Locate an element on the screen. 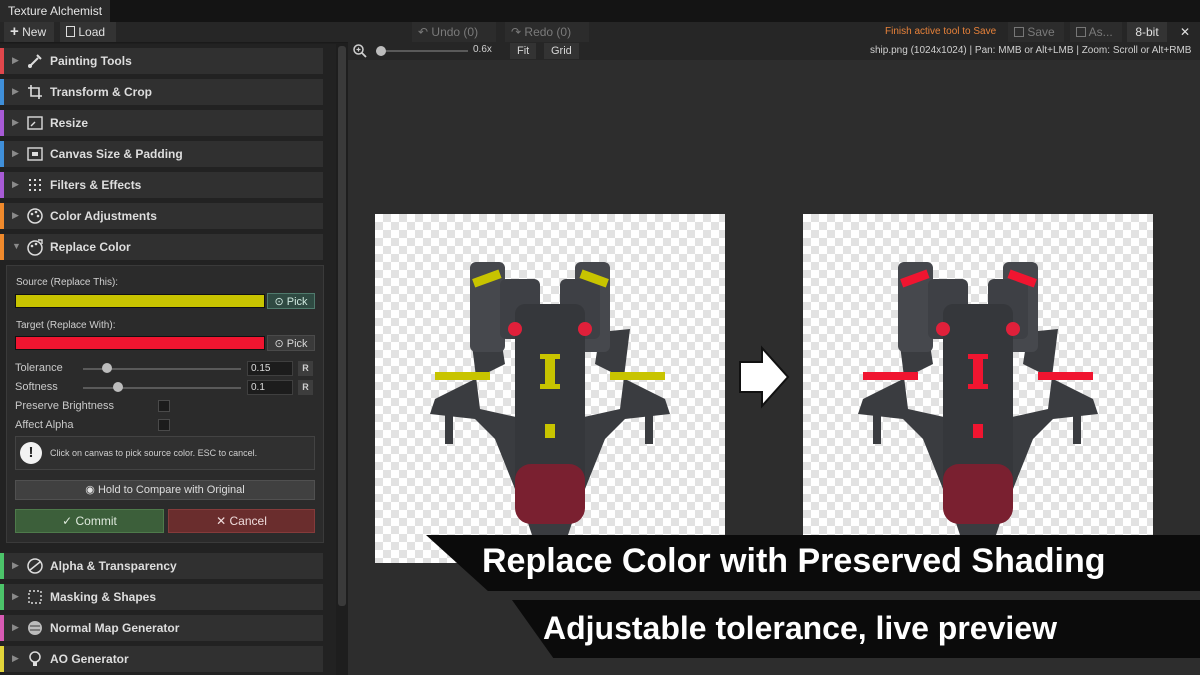  section-label: Normal Map Generator is located at coordinates (115, 628).